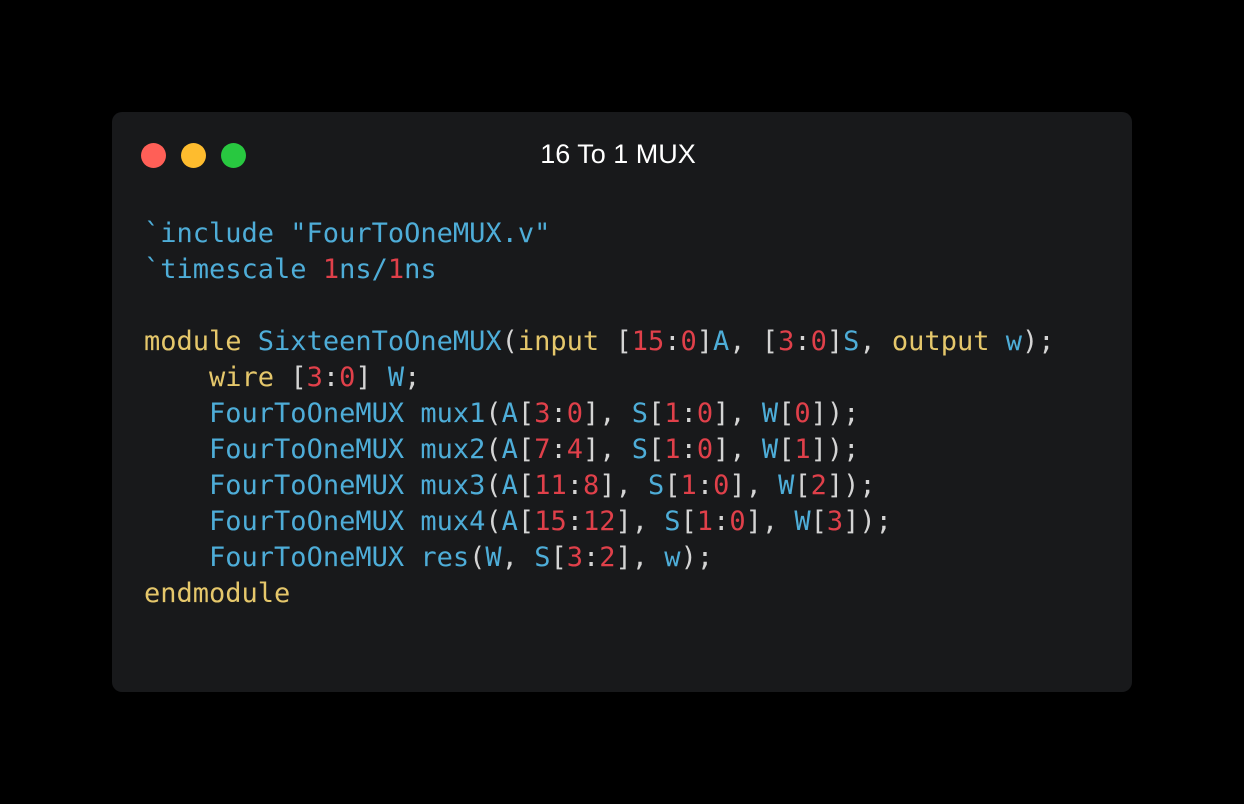  I want to click on code-token: w, so click(1013, 341).